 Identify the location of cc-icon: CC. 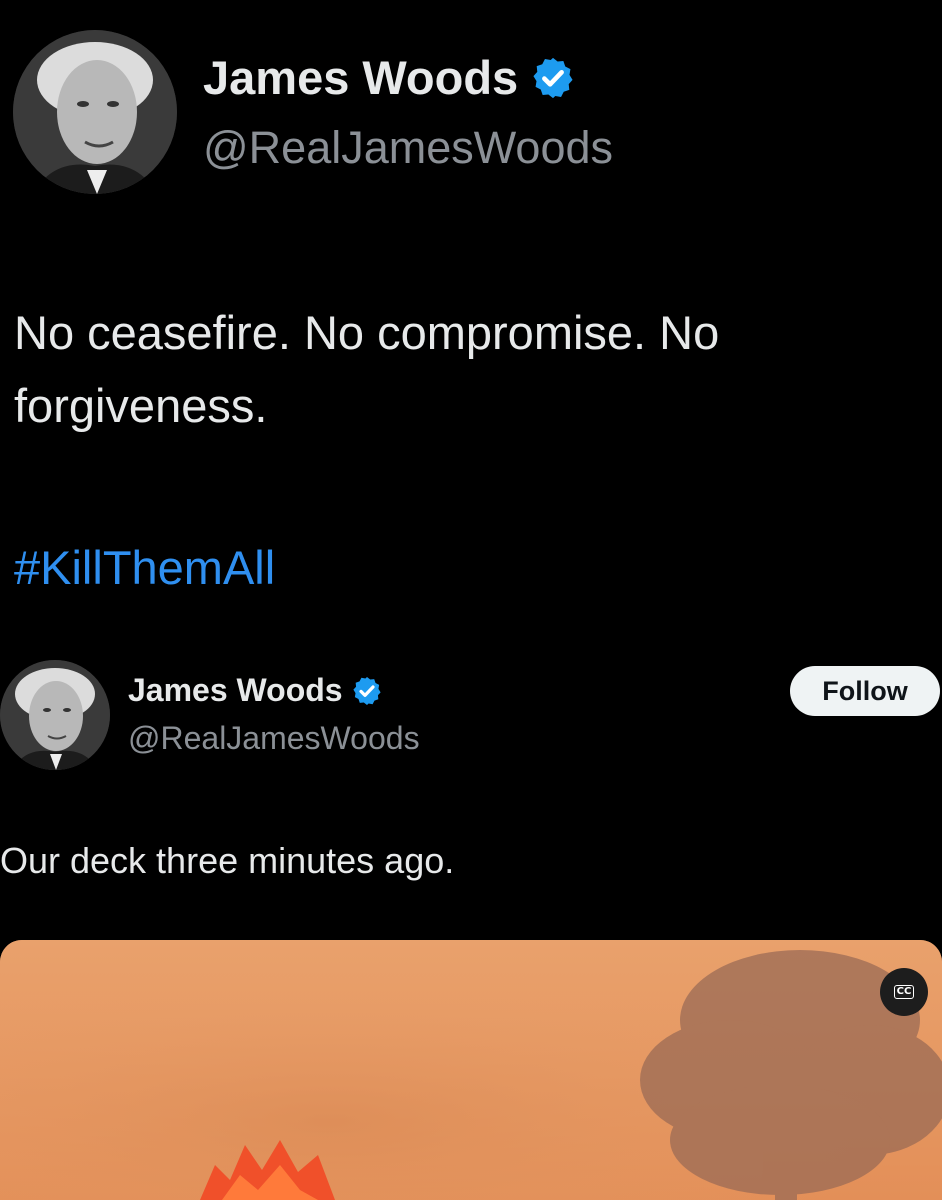
(904, 992).